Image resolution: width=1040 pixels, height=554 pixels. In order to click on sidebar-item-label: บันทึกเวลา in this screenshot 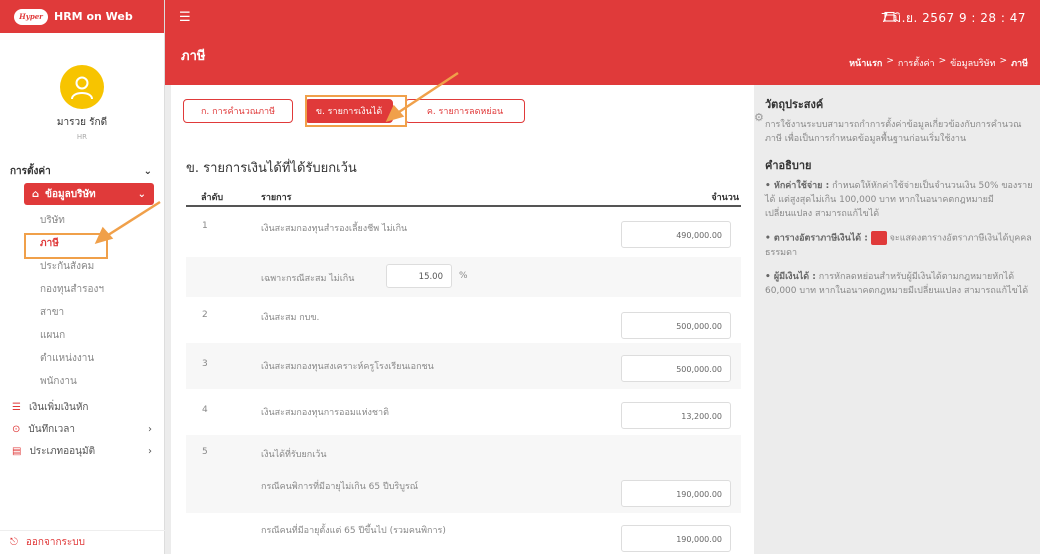, I will do `click(51, 429)`.